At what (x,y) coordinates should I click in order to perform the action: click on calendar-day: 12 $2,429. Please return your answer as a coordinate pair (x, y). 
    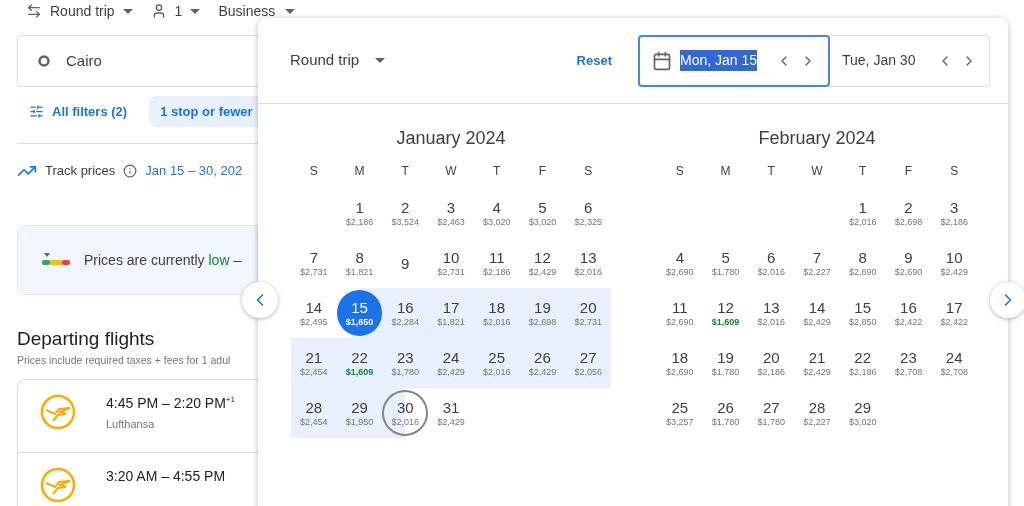
    Looking at the image, I should click on (542, 263).